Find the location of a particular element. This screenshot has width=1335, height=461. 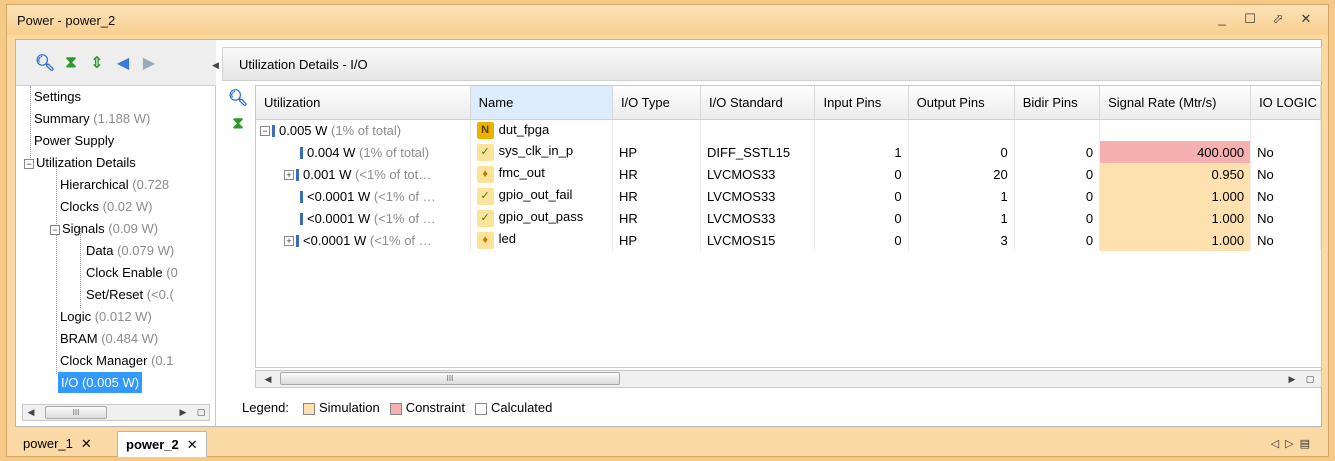

calculated-swatch is located at coordinates (480, 408).